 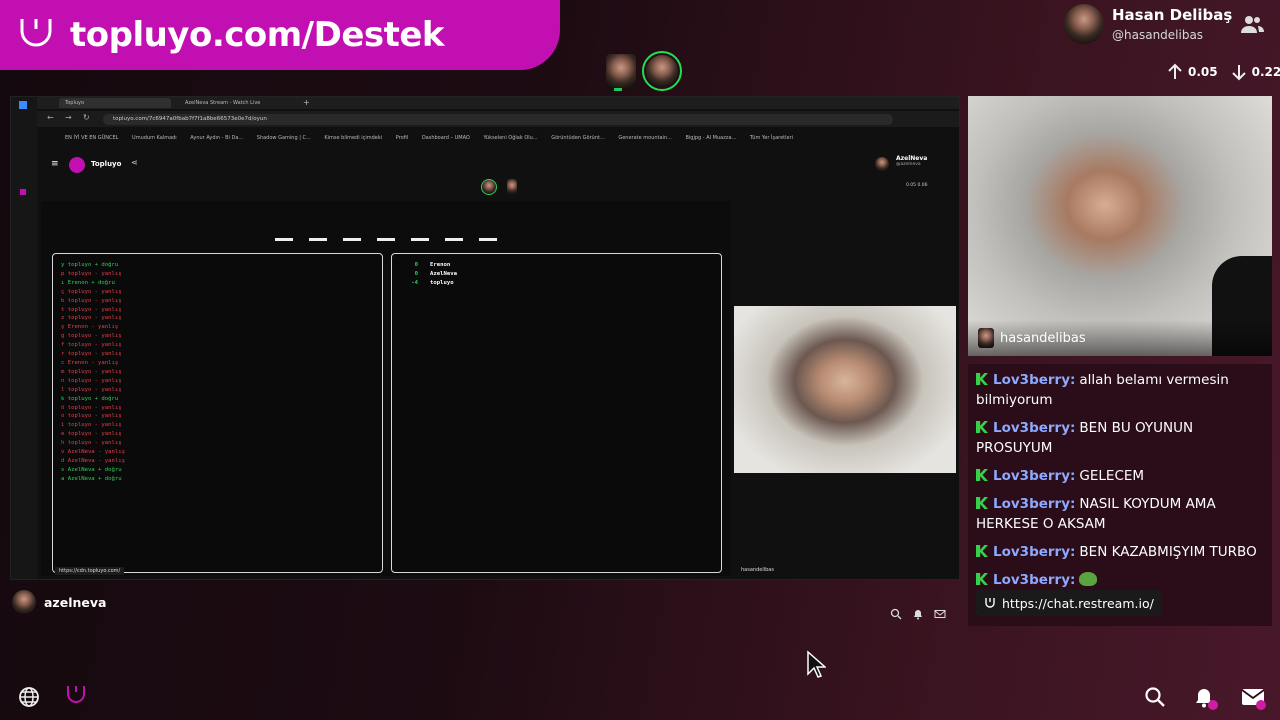 What do you see at coordinates (1043, 338) in the screenshot?
I see `webcam-username: hasandelibas` at bounding box center [1043, 338].